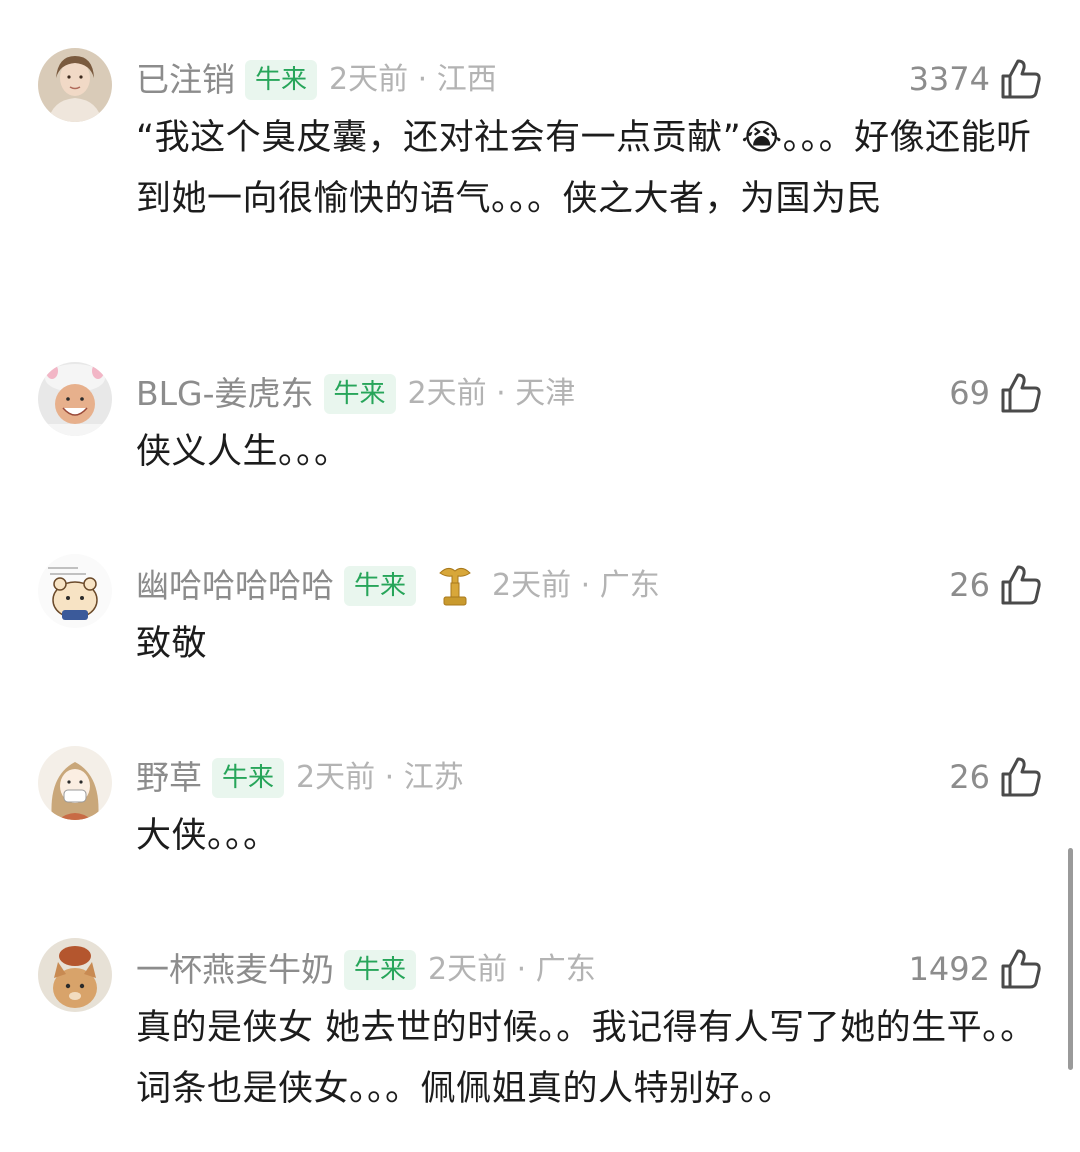 The height and width of the screenshot is (1152, 1080). Describe the element at coordinates (491, 393) in the screenshot. I see `time-location: 2天前 · 天津` at that location.